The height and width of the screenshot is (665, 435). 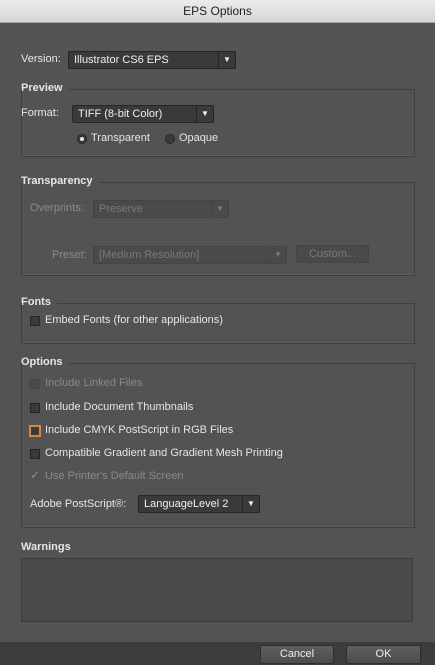 I want to click on opaque-radio, so click(x=170, y=139).